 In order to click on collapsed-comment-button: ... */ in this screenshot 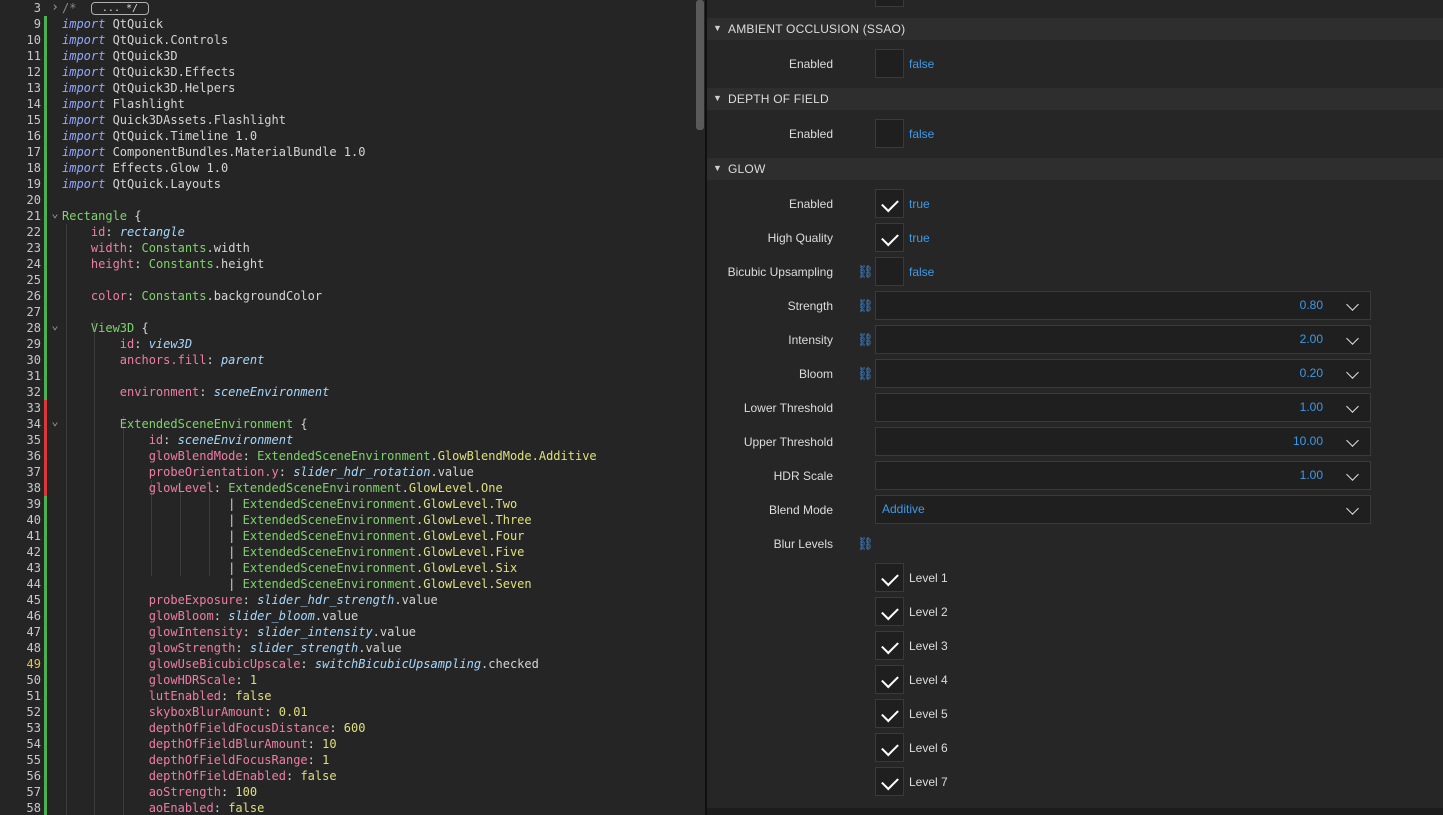, I will do `click(120, 8)`.